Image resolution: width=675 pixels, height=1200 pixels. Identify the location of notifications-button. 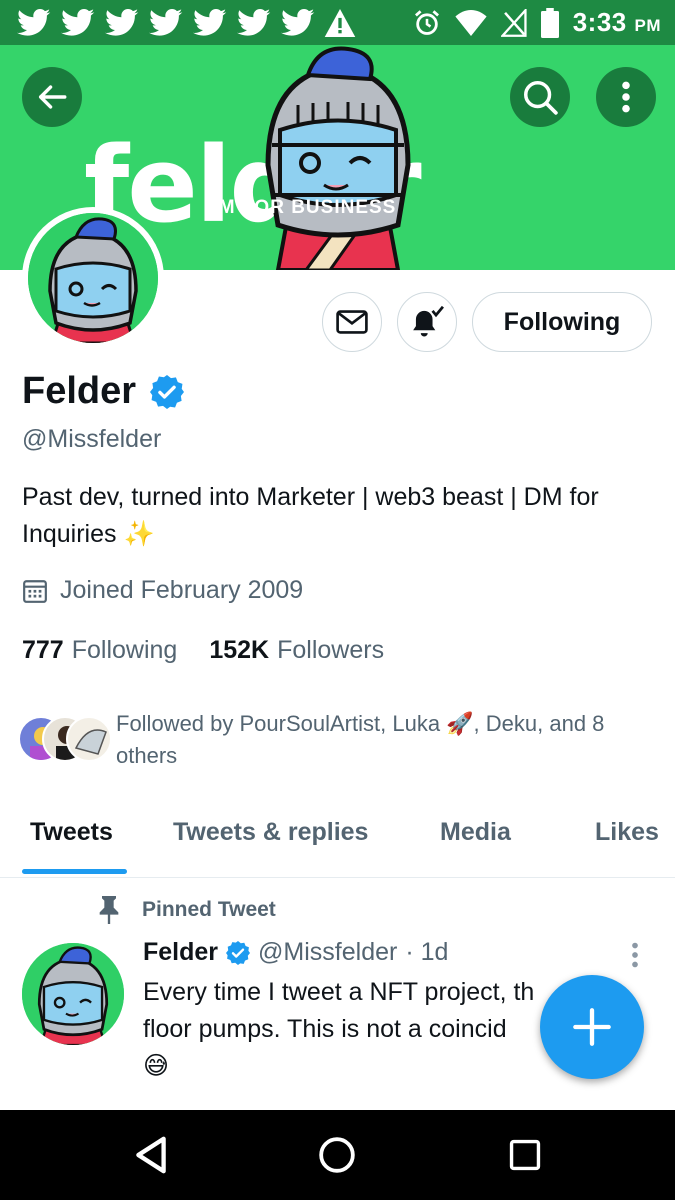
(427, 322).